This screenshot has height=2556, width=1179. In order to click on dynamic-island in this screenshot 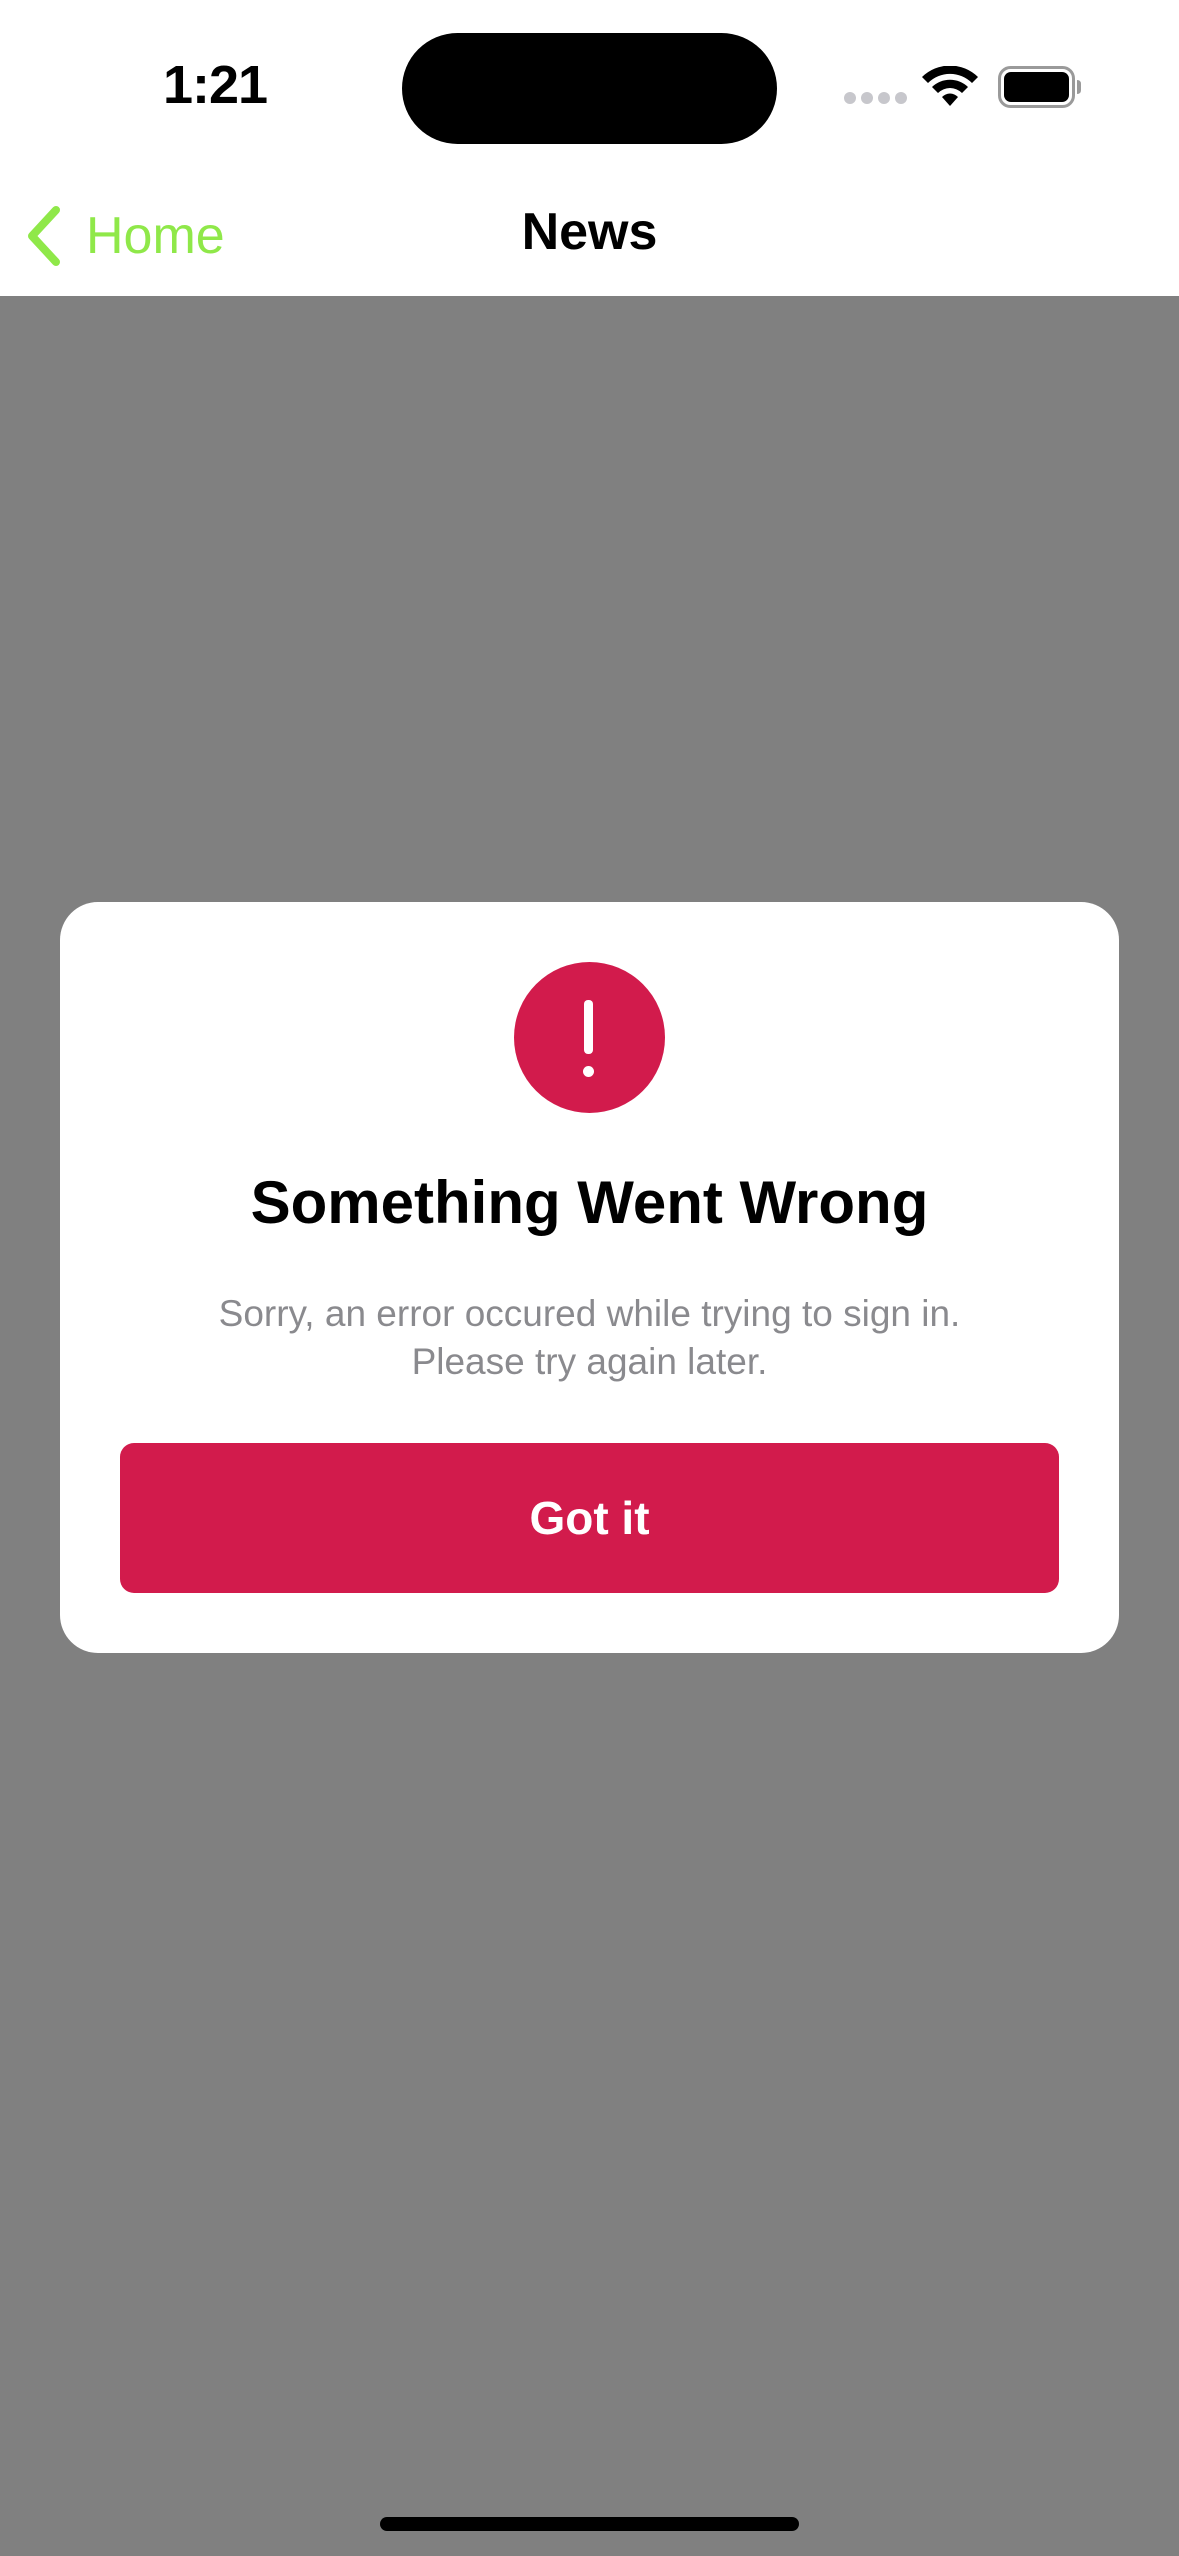, I will do `click(589, 88)`.